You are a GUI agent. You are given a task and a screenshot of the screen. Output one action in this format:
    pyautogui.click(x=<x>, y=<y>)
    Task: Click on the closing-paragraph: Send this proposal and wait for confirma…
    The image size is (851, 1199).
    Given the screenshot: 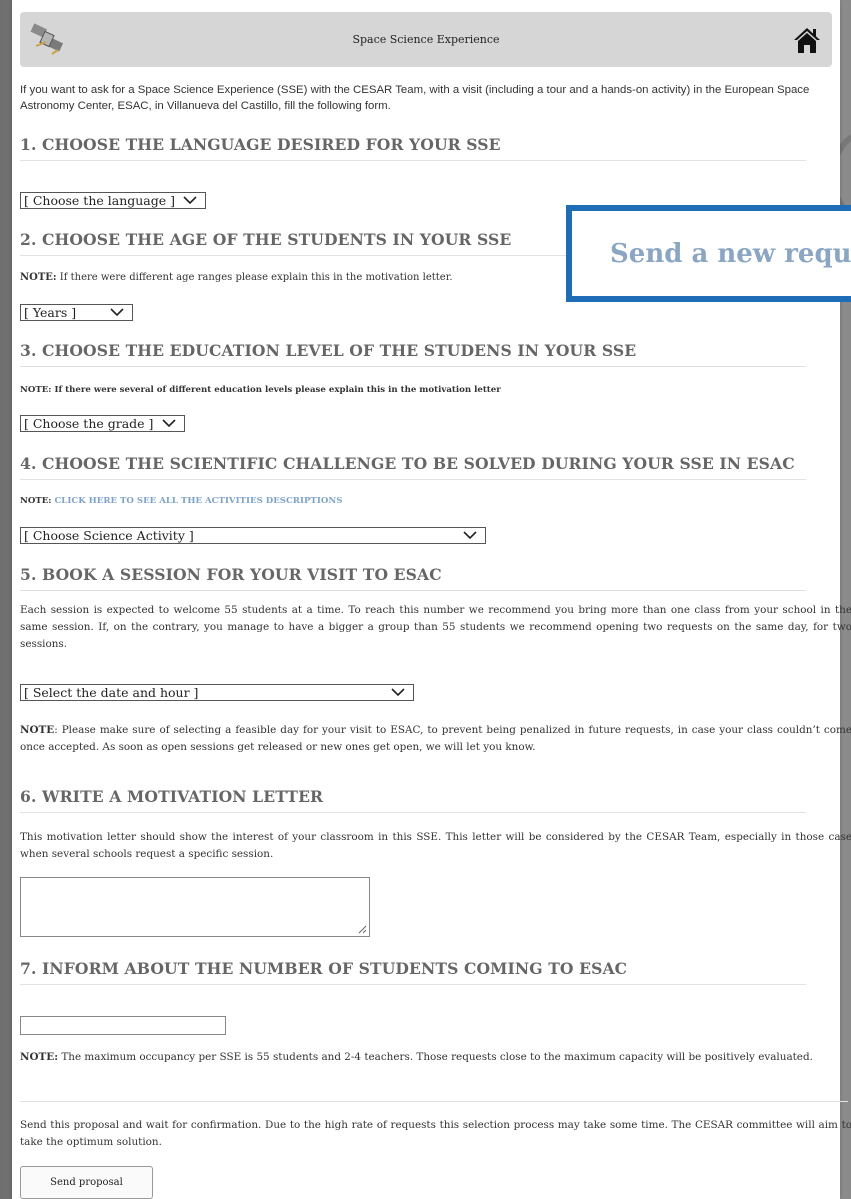 What is the action you would take?
    pyautogui.click(x=435, y=1133)
    